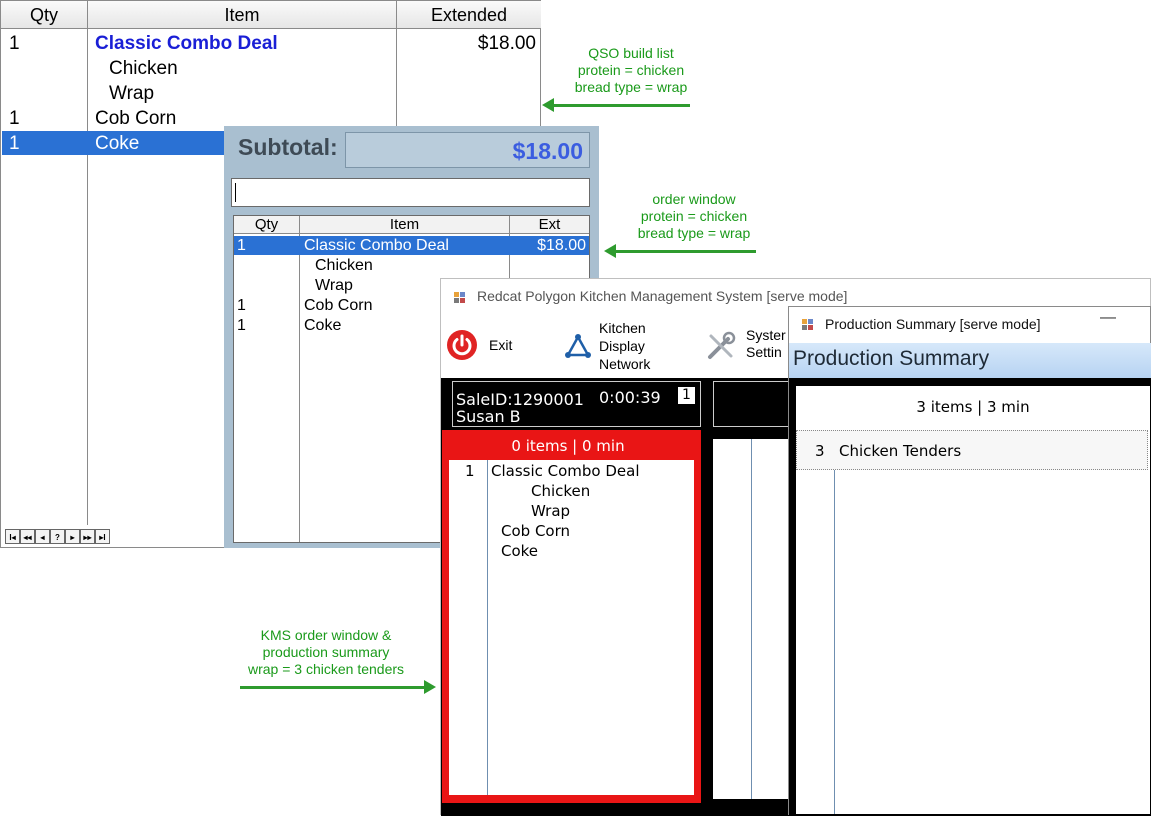 The width and height of the screenshot is (1151, 816). Describe the element at coordinates (102, 536) in the screenshot. I see `last-record-button: ▸I` at that location.